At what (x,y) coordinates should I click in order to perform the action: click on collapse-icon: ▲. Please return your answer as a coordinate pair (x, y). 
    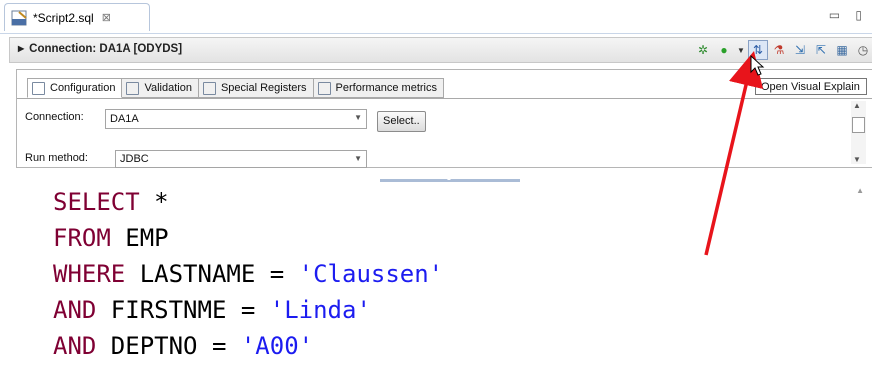
    Looking at the image, I should click on (449, 179).